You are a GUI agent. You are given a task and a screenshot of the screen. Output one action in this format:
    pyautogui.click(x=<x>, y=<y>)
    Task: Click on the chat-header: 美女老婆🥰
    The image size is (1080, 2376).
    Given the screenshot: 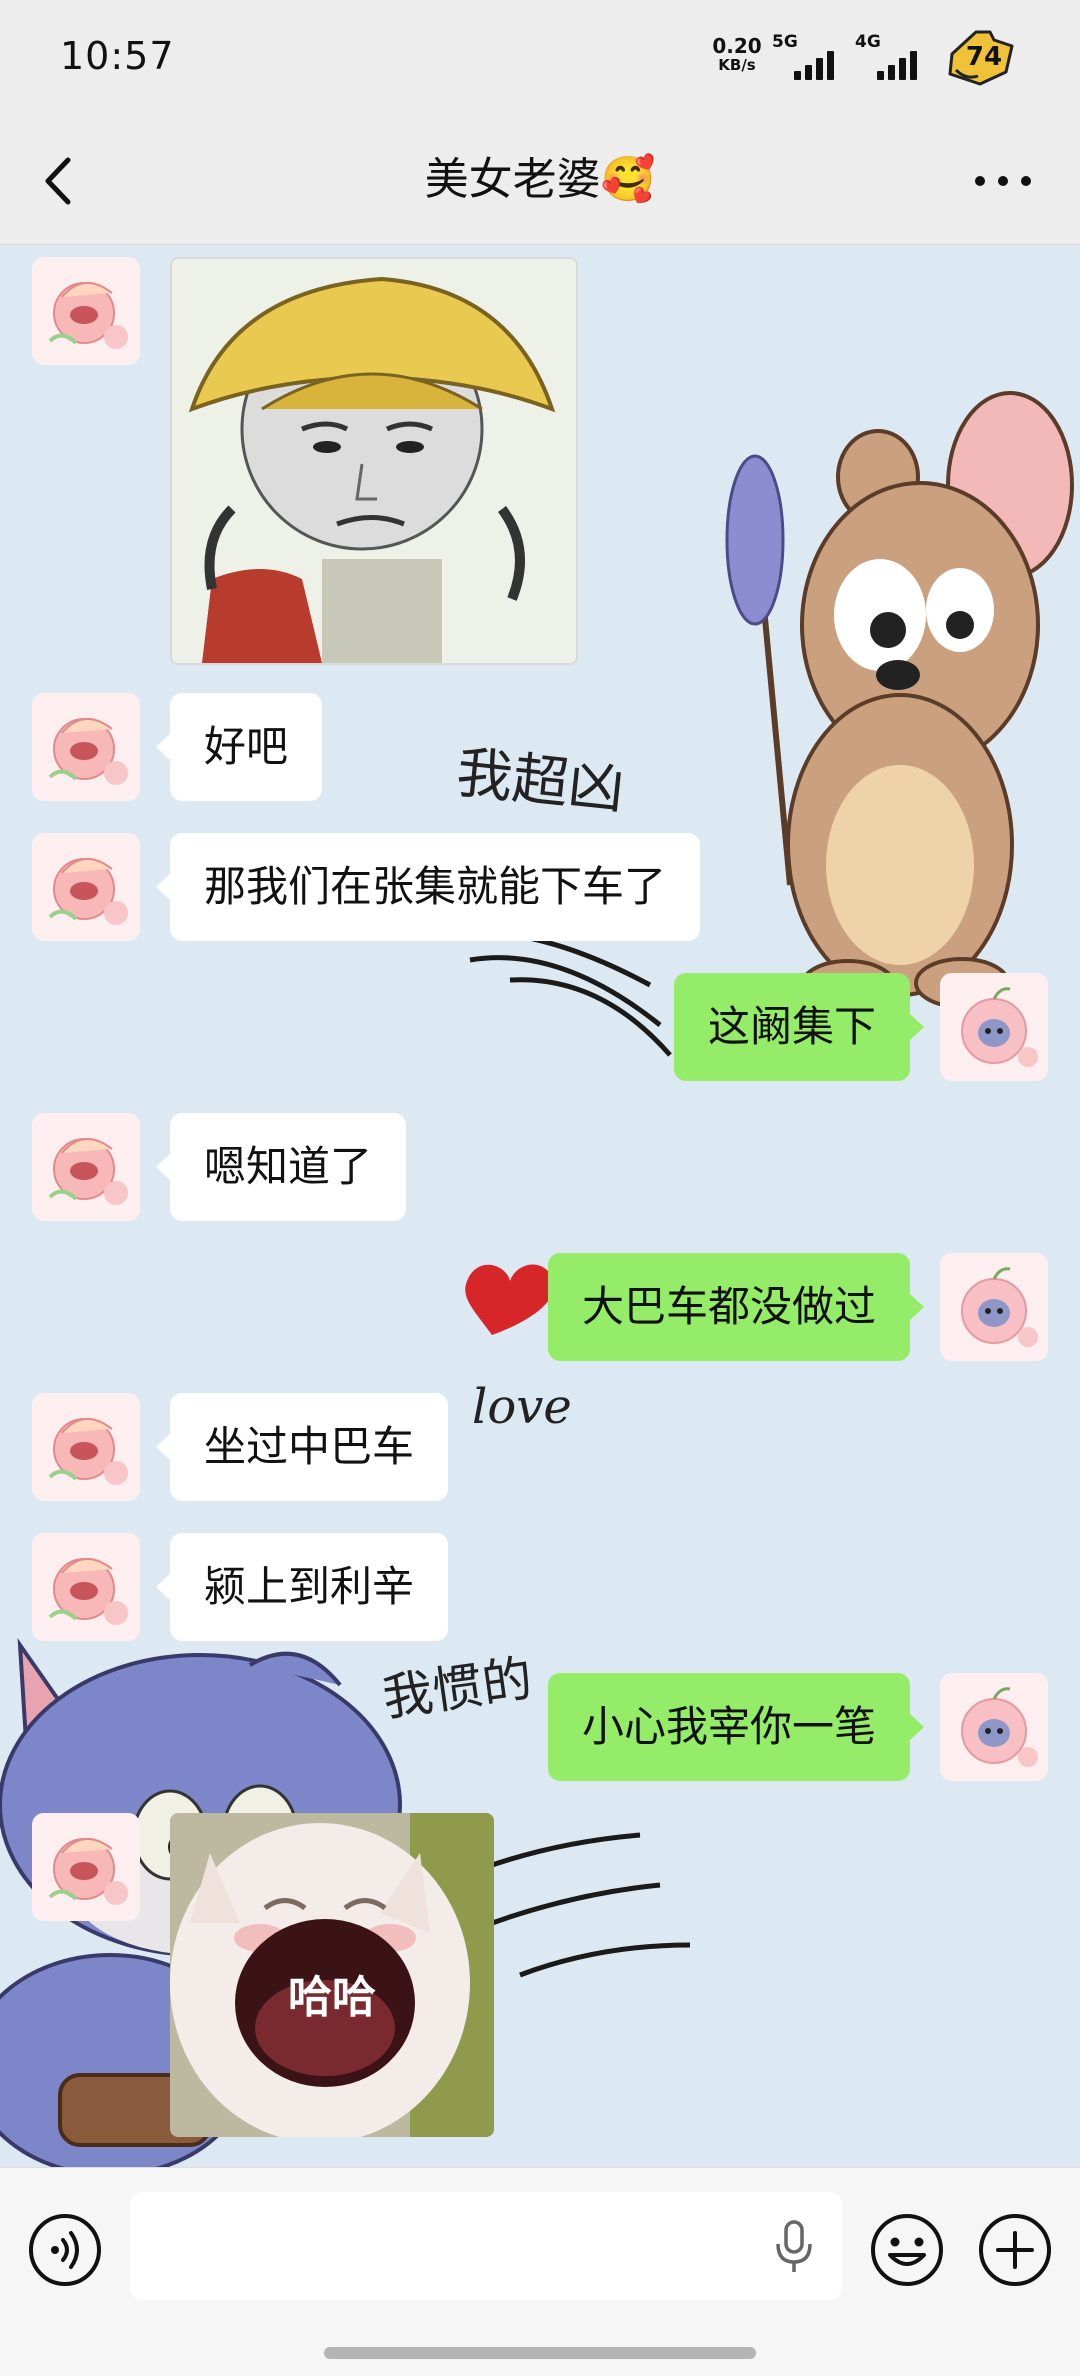 What is the action you would take?
    pyautogui.click(x=540, y=181)
    